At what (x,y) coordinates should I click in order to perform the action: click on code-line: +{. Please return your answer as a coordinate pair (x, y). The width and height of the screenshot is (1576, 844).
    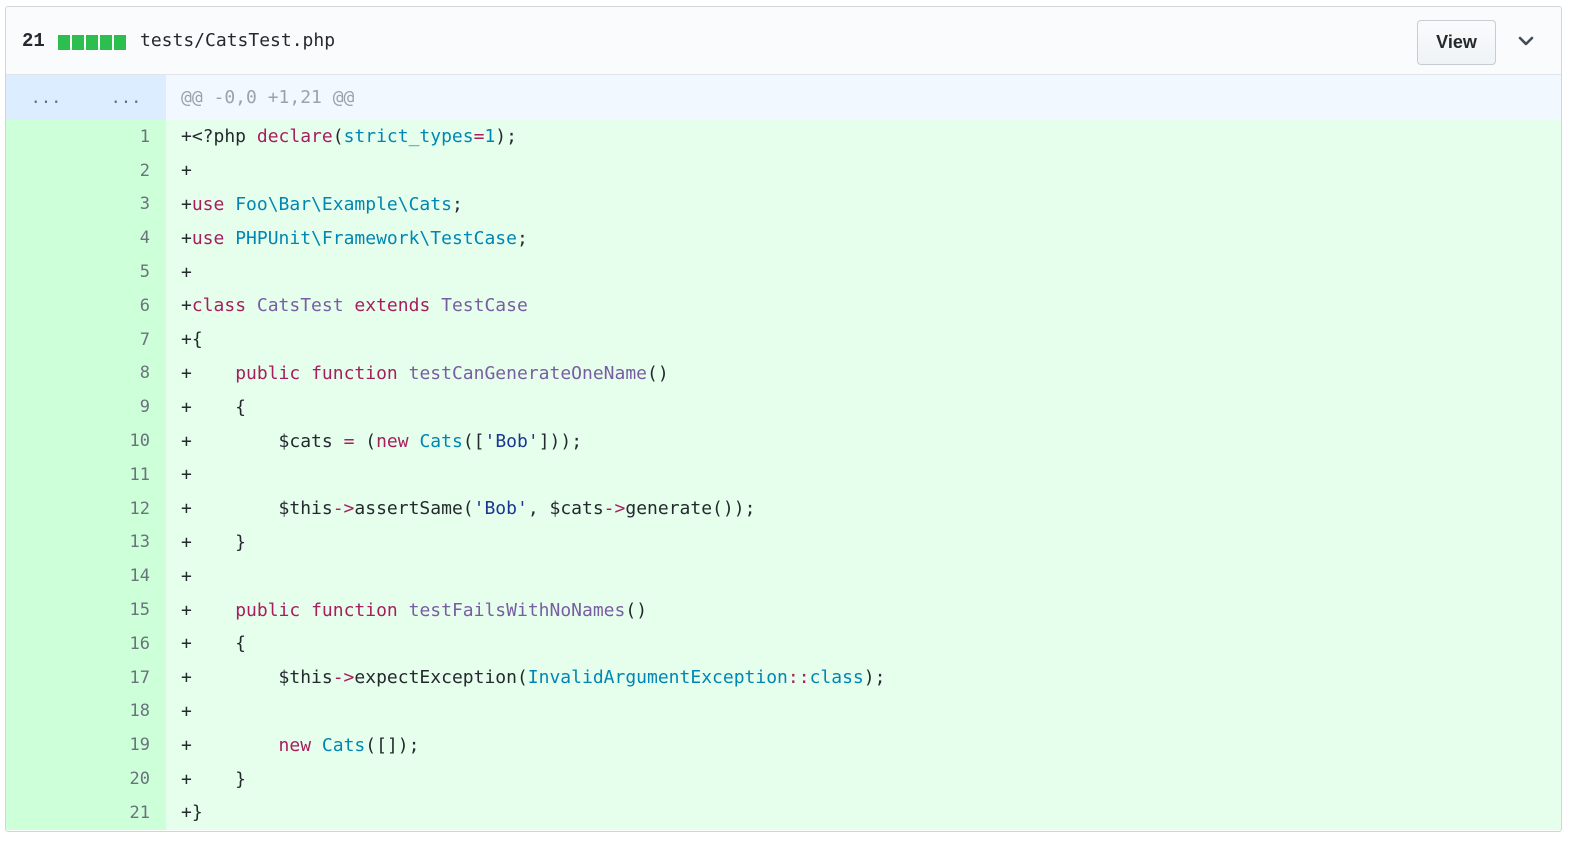
    Looking at the image, I should click on (184, 339).